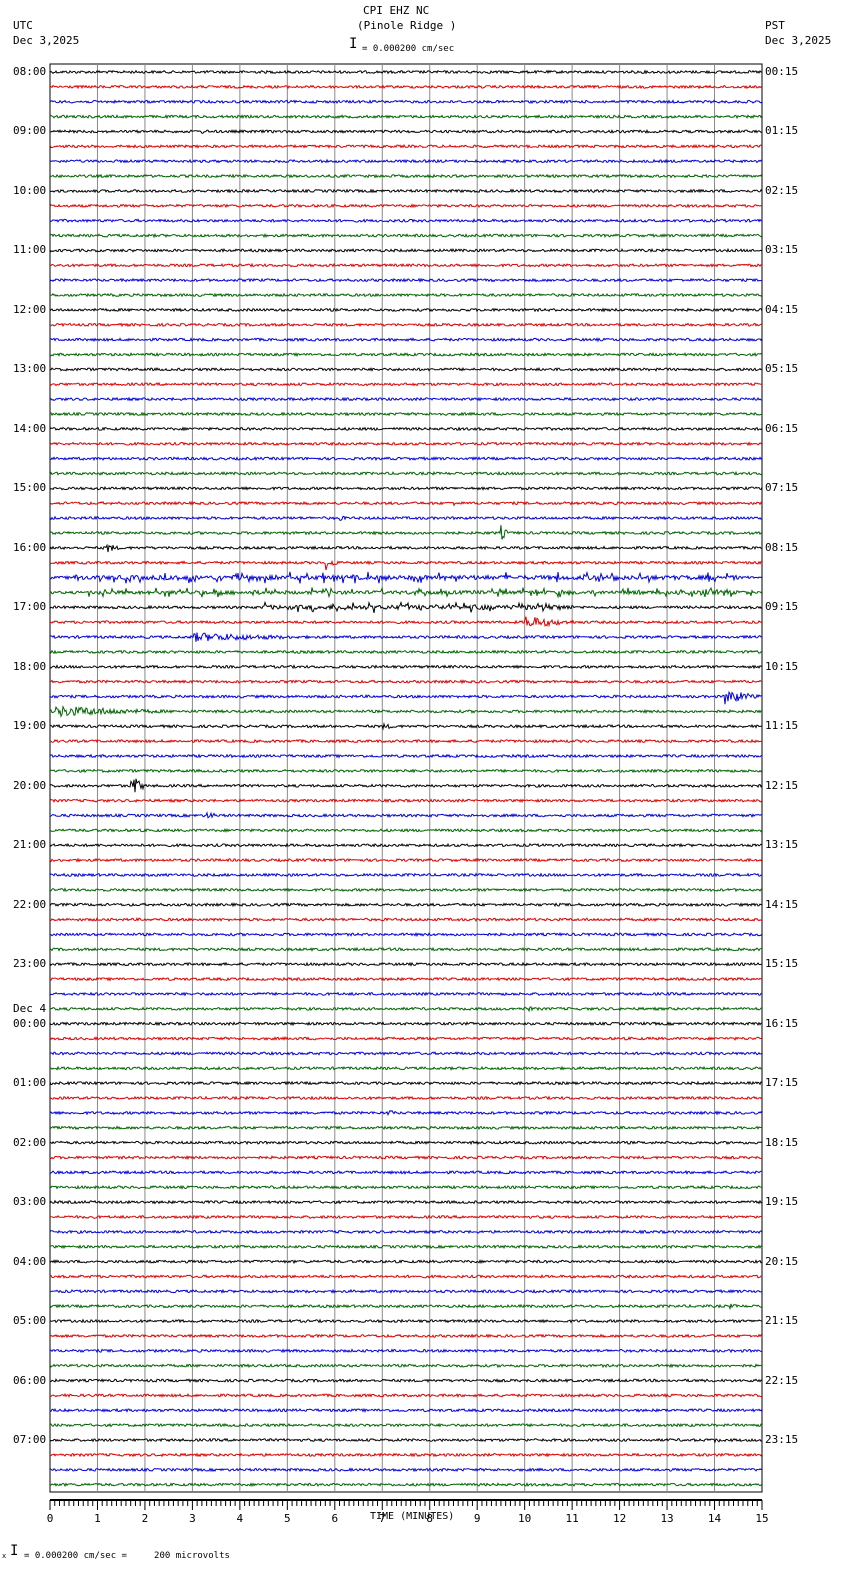  What do you see at coordinates (240, 1518) in the screenshot?
I see `x-tick-label: 4` at bounding box center [240, 1518].